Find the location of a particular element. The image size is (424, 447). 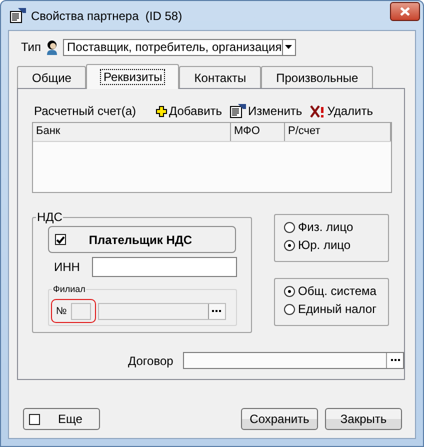

more-toggle: Еще is located at coordinates (61, 419).